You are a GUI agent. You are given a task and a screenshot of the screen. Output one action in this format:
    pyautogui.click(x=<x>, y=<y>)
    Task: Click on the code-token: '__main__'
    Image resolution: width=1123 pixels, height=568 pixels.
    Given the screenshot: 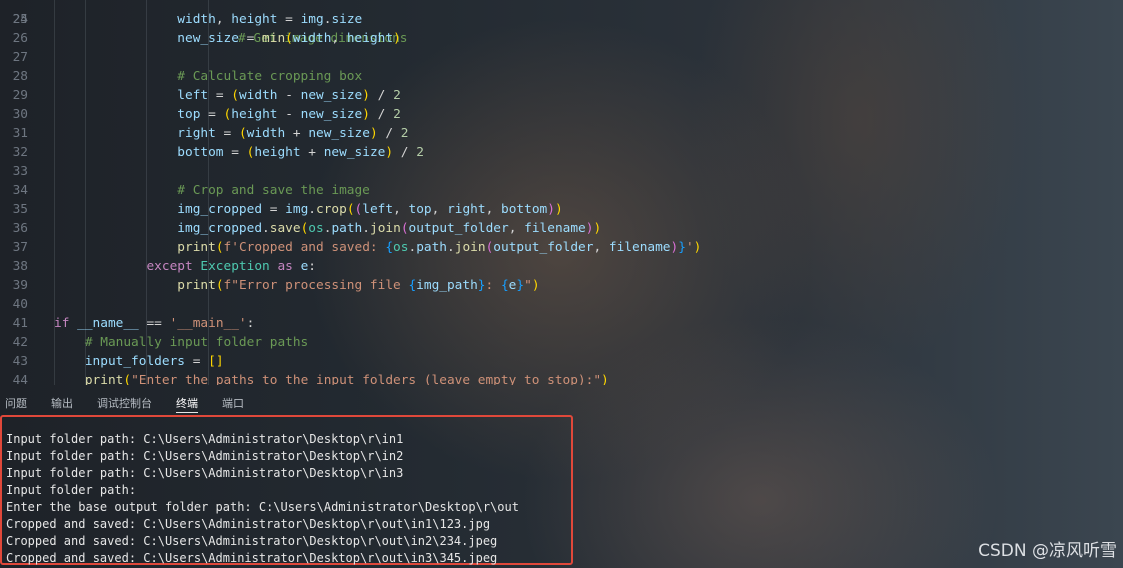 What is the action you would take?
    pyautogui.click(x=208, y=323)
    